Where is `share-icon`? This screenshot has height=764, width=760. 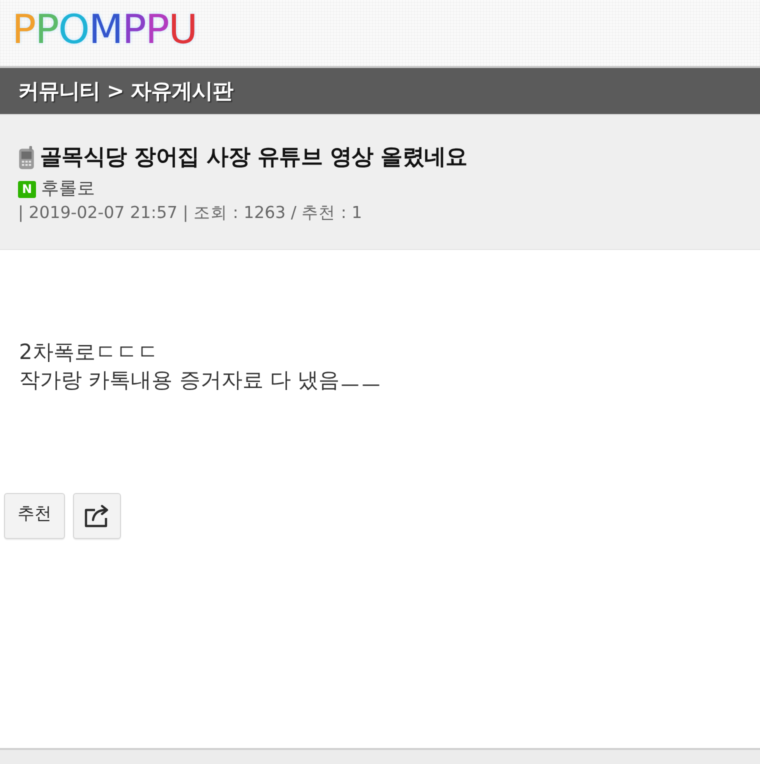 share-icon is located at coordinates (97, 516).